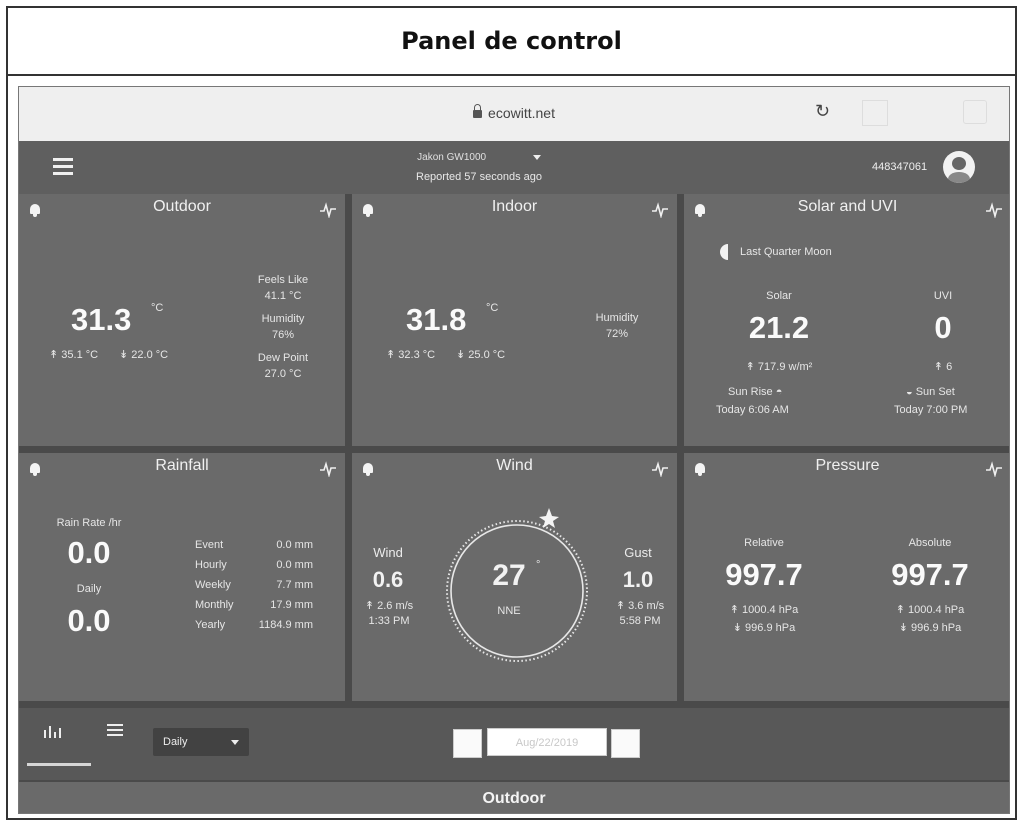 The width and height of the screenshot is (1023, 826). What do you see at coordinates (283, 358) in the screenshot?
I see `dew-point-label: Dew Point` at bounding box center [283, 358].